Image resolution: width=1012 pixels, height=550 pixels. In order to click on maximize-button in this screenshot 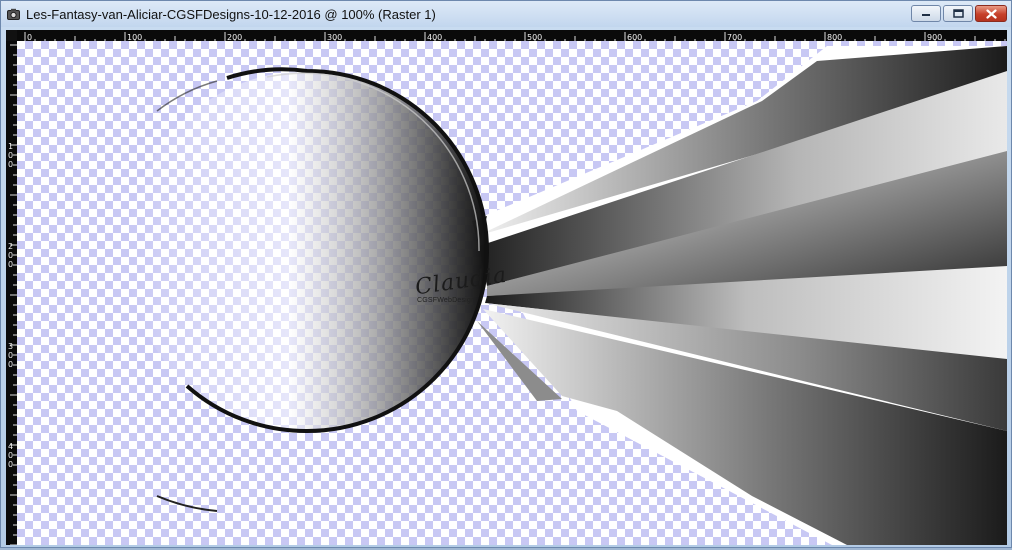, I will do `click(958, 13)`.